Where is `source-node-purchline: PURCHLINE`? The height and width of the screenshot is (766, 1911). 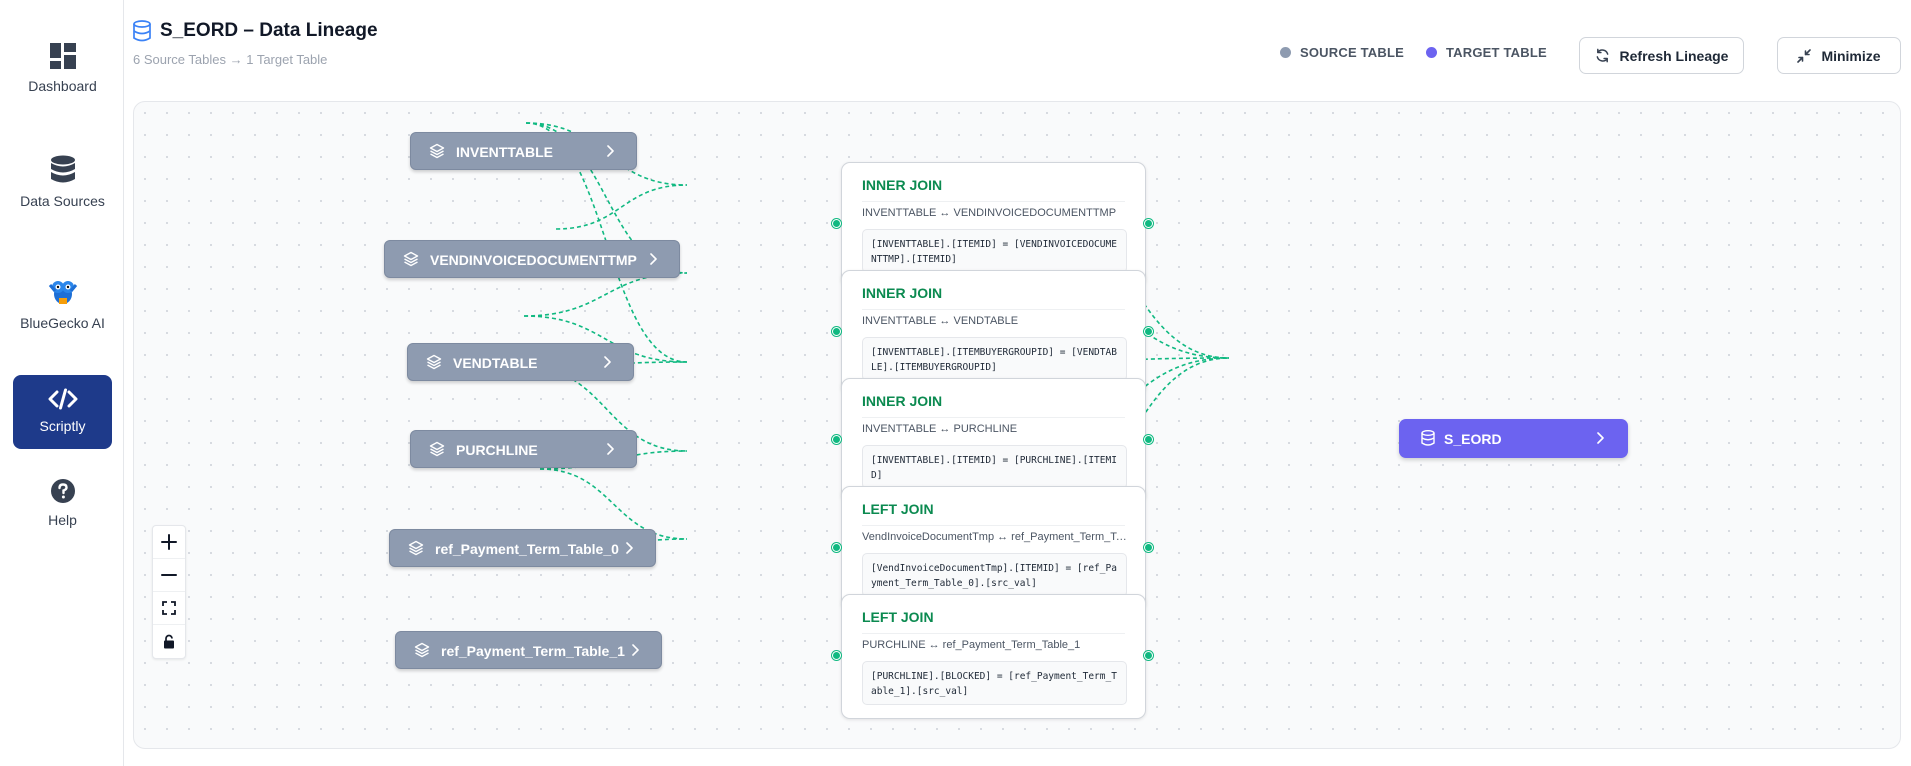 source-node-purchline: PURCHLINE is located at coordinates (523, 449).